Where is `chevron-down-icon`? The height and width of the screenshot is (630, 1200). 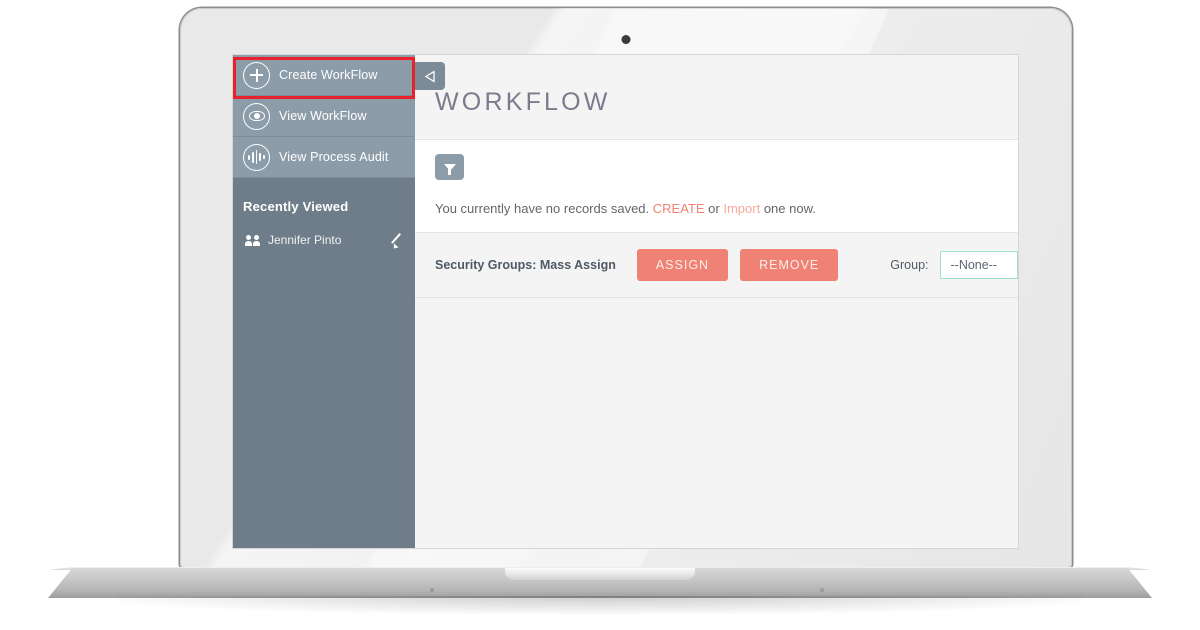
chevron-down-icon is located at coordinates (1017, 265).